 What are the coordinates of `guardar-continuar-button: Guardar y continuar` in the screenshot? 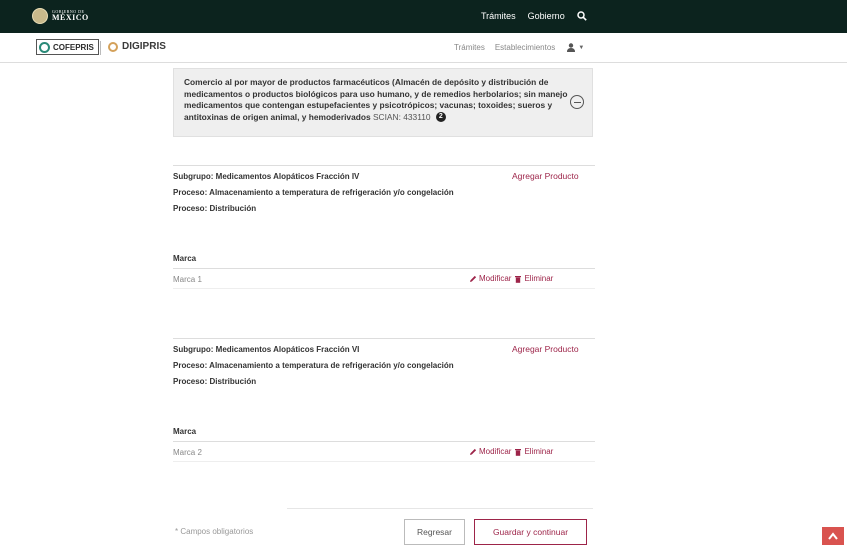 It's located at (530, 532).